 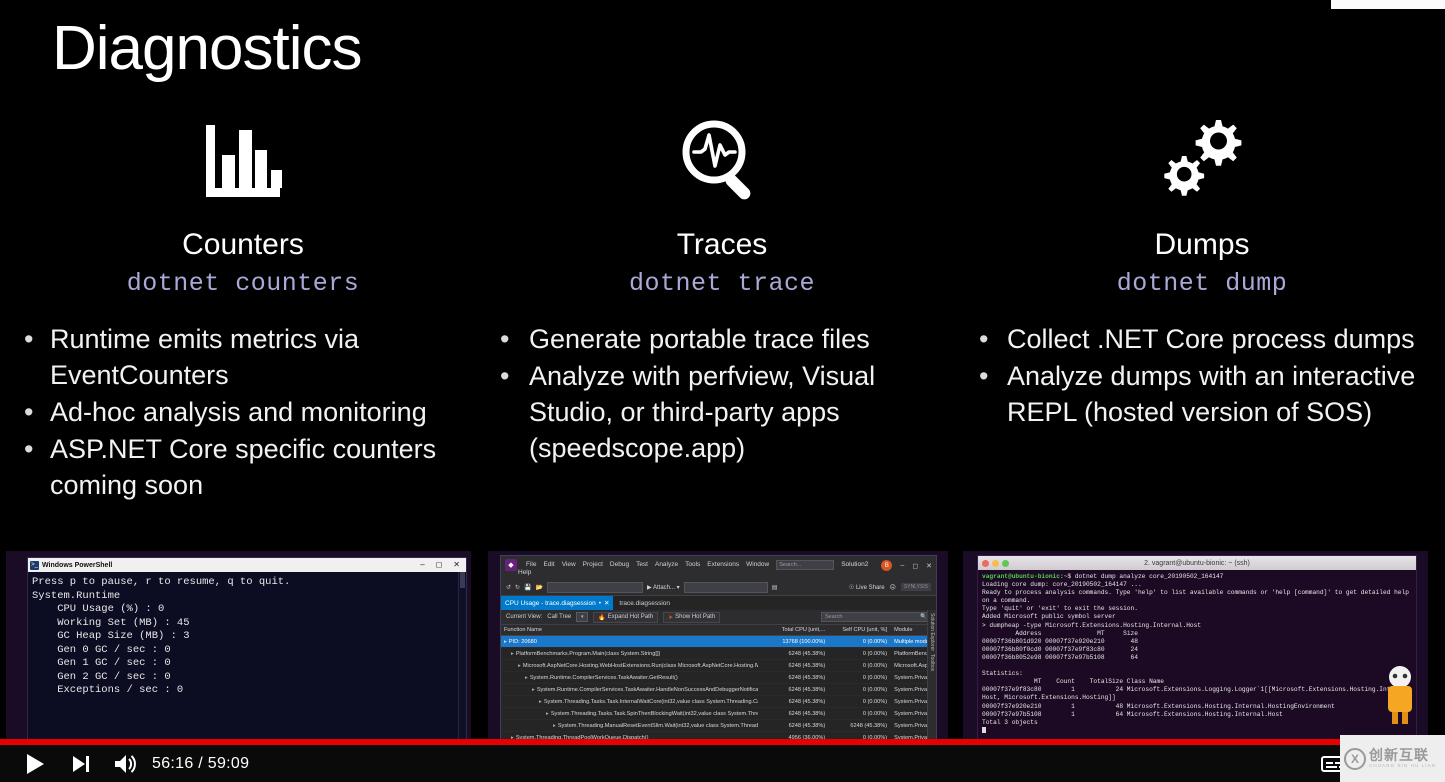 I want to click on expand-hot-path-button: 🔥 Expand Hot Path, so click(x=626, y=617).